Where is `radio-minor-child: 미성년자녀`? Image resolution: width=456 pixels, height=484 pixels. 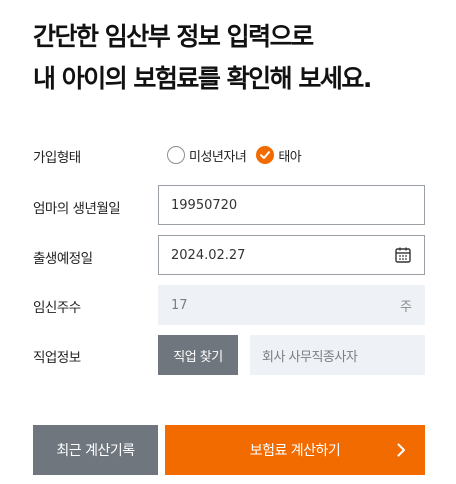 radio-minor-child: 미성년자녀 is located at coordinates (207, 155).